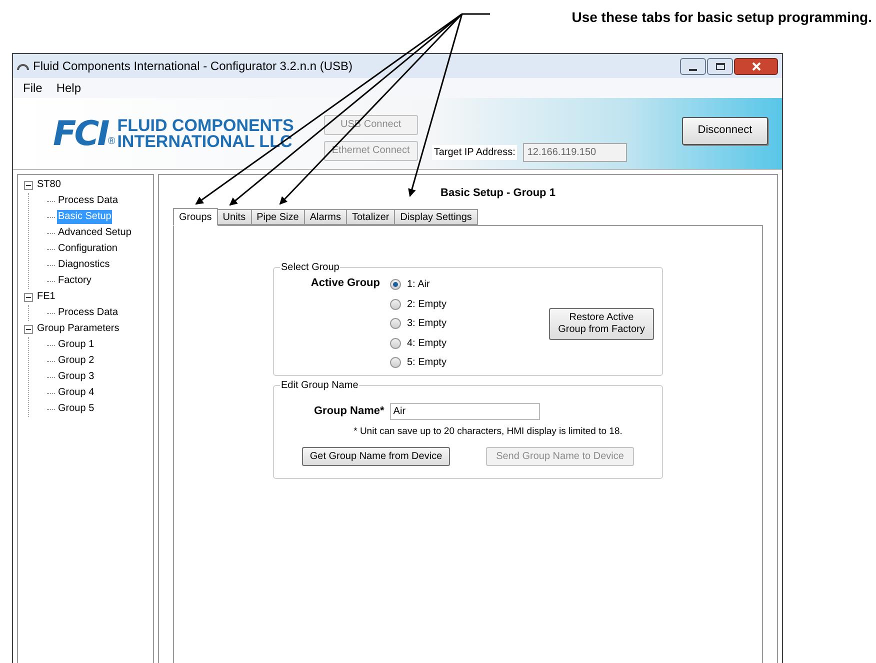  Describe the element at coordinates (498, 193) in the screenshot. I see `panel-title: Basic Setup - Group 1` at that location.